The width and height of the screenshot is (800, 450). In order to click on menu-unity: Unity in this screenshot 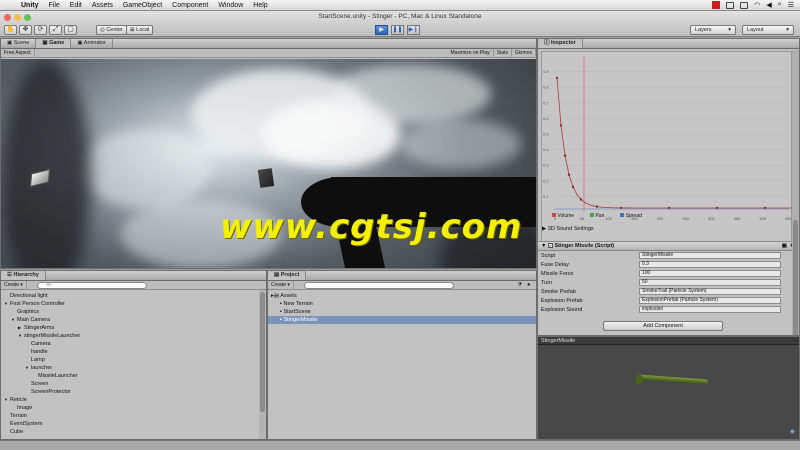, I will do `click(30, 5)`.